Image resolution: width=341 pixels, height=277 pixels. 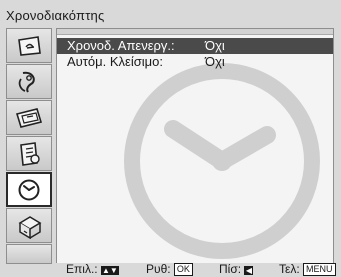 I want to click on footer-back-hint: Πίσ: ◀, so click(x=236, y=269).